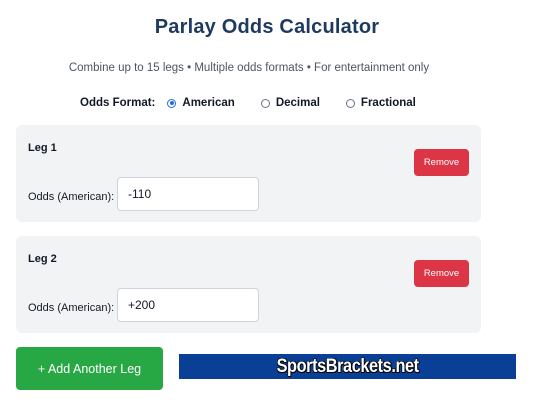 Image resolution: width=534 pixels, height=406 pixels. Describe the element at coordinates (89, 368) in the screenshot. I see `add-leg-button: + Add Another Leg` at that location.